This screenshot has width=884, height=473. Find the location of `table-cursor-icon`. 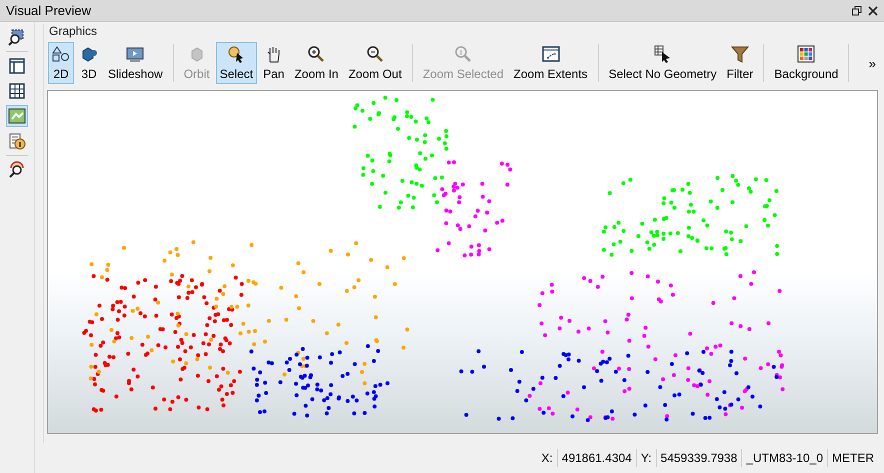

table-cursor-icon is located at coordinates (663, 54).